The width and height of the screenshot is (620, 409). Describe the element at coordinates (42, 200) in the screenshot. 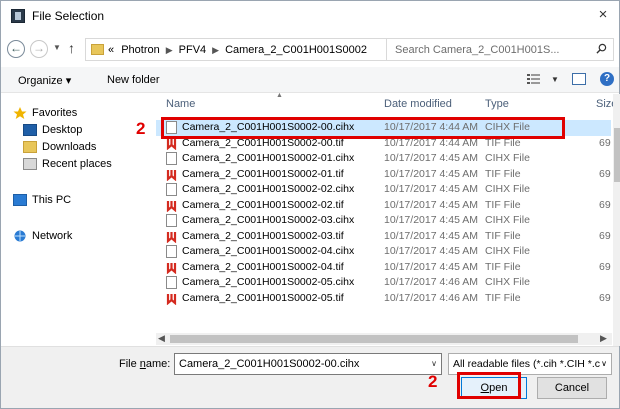

I see `nav-this-pc: This PC` at that location.